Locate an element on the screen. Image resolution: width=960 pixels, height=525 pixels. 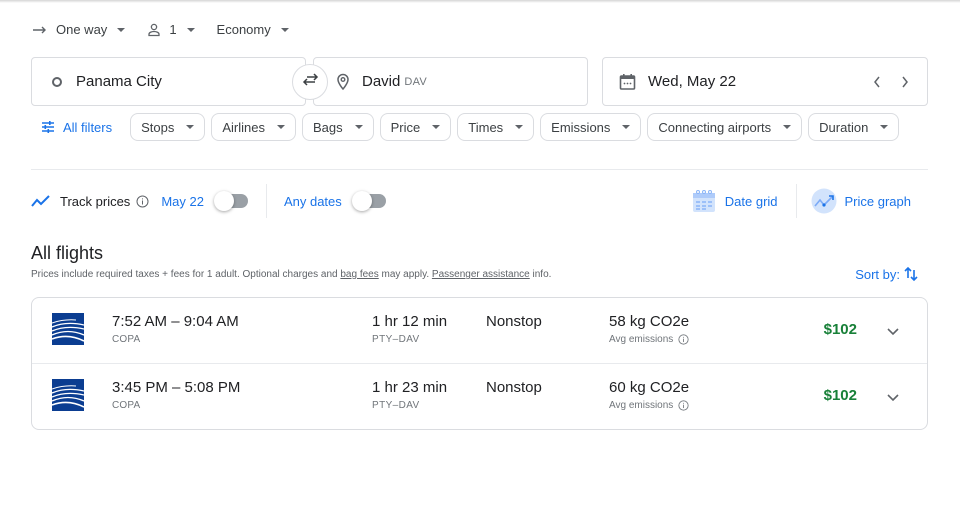
swap-button is located at coordinates (310, 82).